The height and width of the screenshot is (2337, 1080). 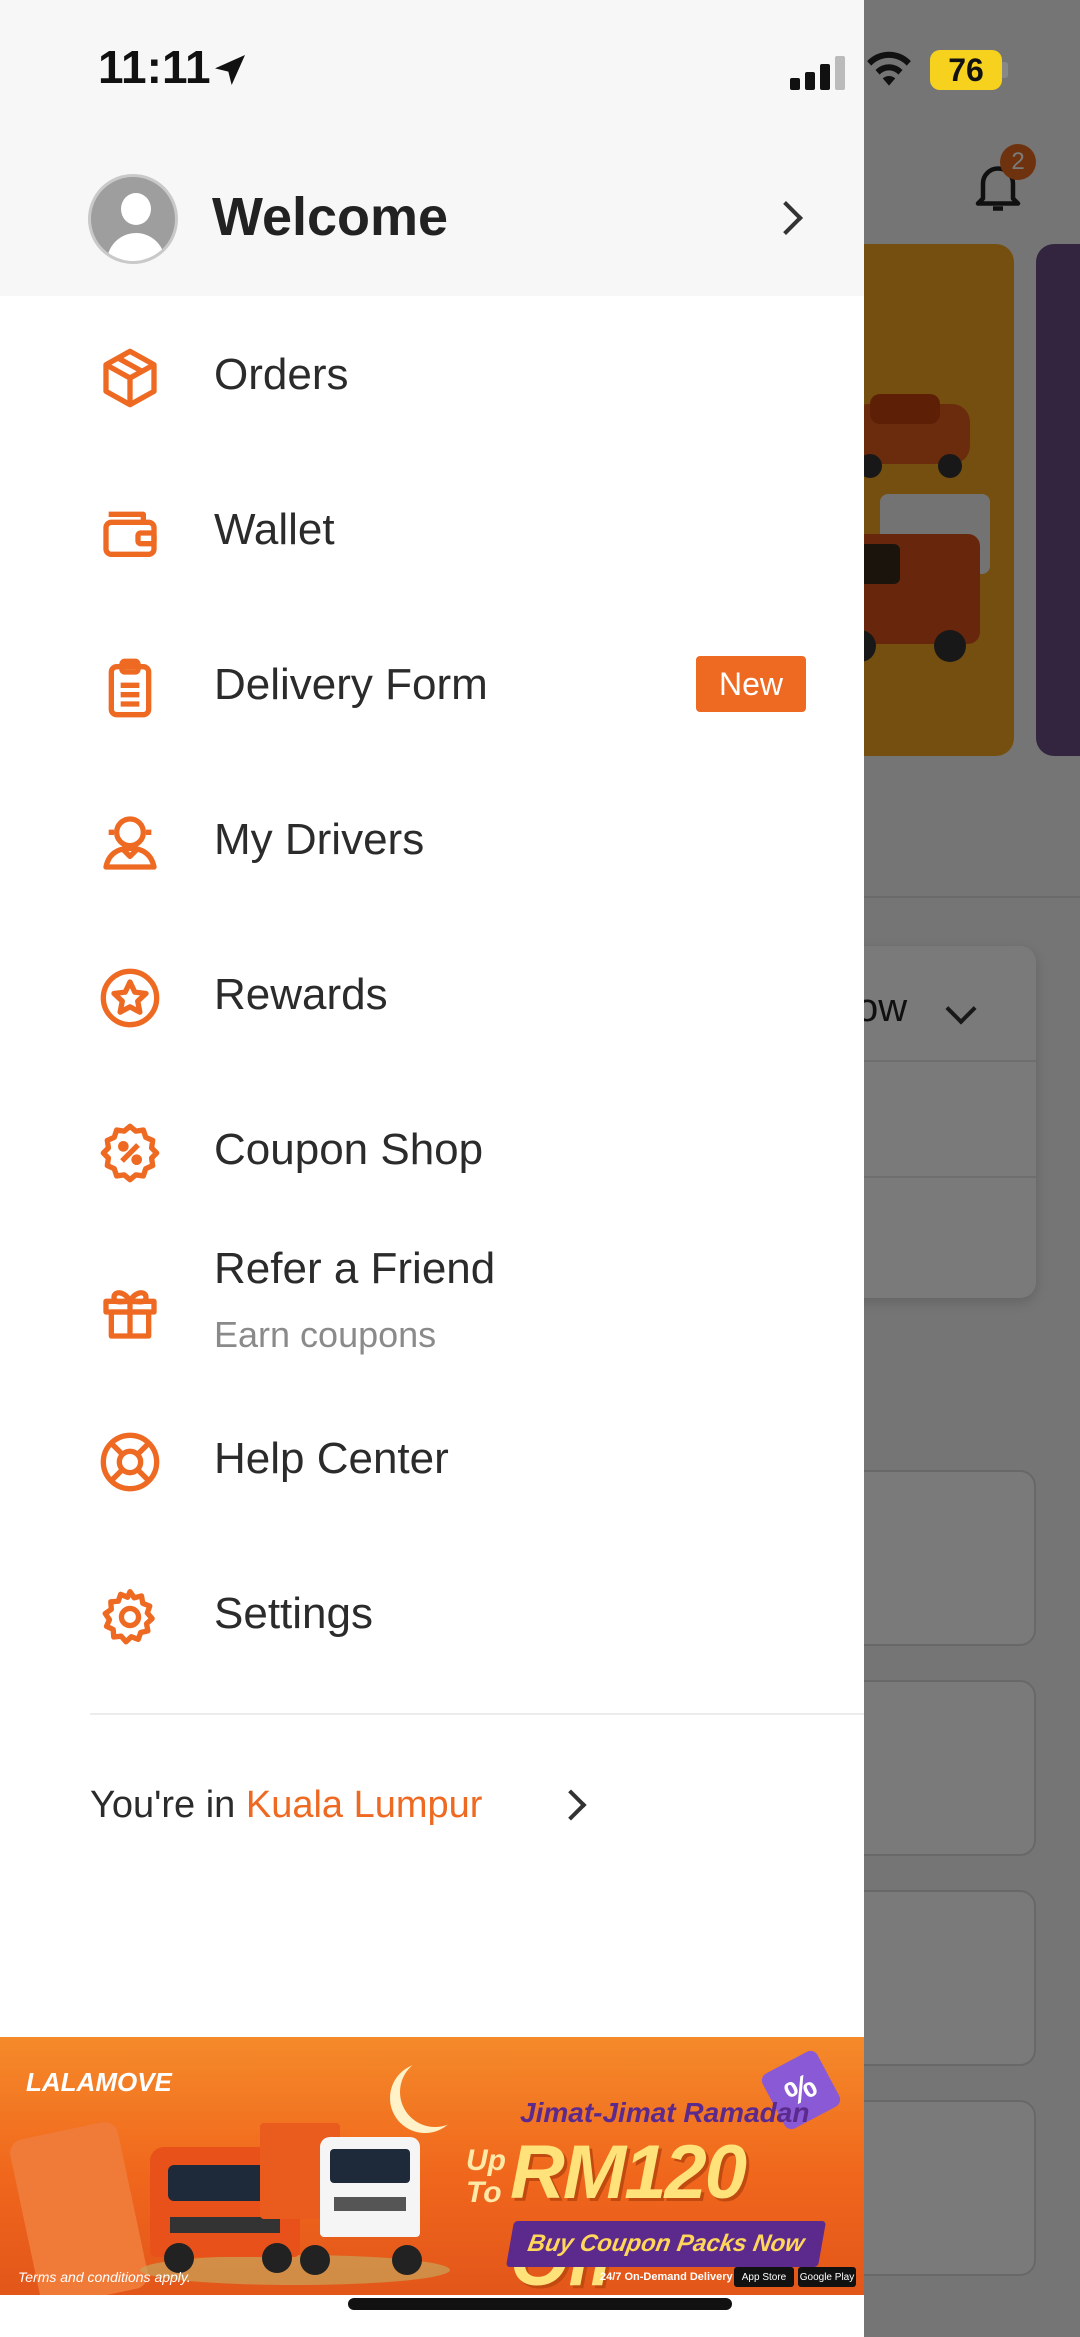 I want to click on menu-item-refer-a-friend: Refer a Friend Earn coupons, so click(x=432, y=1324).